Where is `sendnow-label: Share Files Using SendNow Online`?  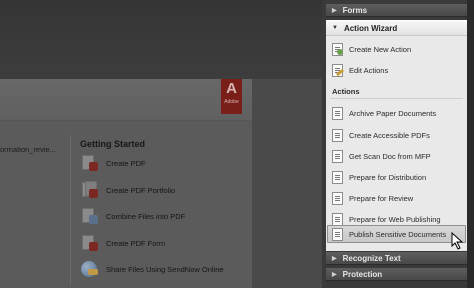 sendnow-label: Share Files Using SendNow Online is located at coordinates (165, 269).